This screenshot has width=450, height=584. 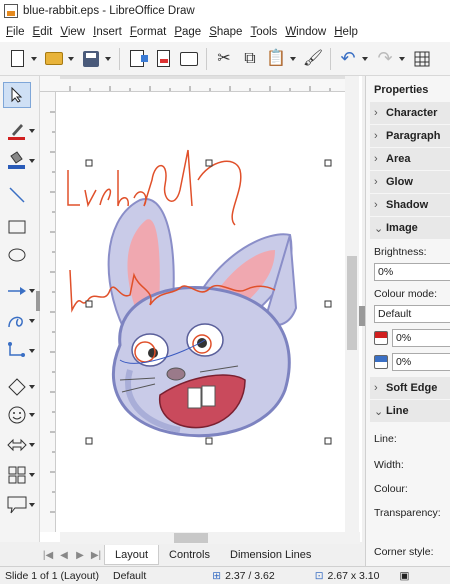 What do you see at coordinates (17, 227) in the screenshot?
I see `rectangle-tool` at bounding box center [17, 227].